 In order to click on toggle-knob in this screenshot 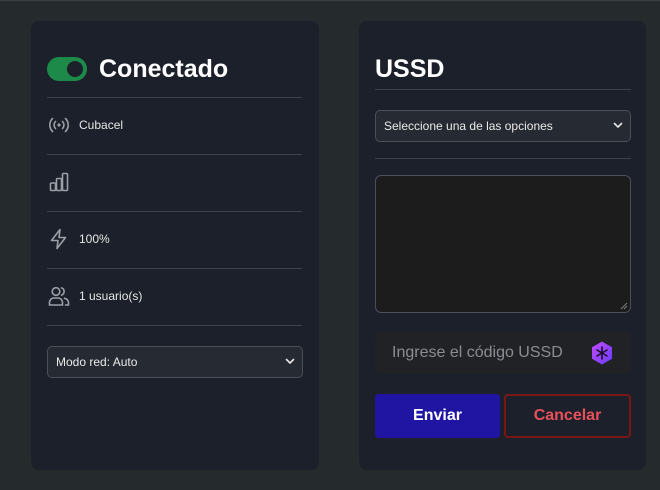, I will do `click(75, 69)`.